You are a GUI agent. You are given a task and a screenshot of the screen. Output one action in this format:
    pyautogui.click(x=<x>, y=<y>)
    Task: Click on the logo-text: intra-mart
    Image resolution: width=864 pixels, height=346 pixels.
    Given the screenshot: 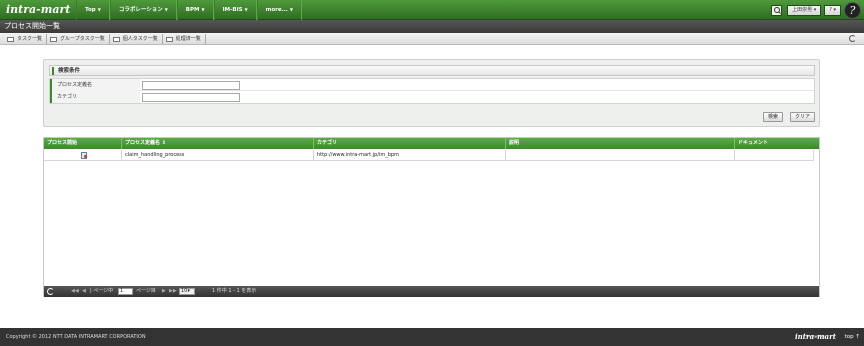 What is the action you would take?
    pyautogui.click(x=38, y=9)
    